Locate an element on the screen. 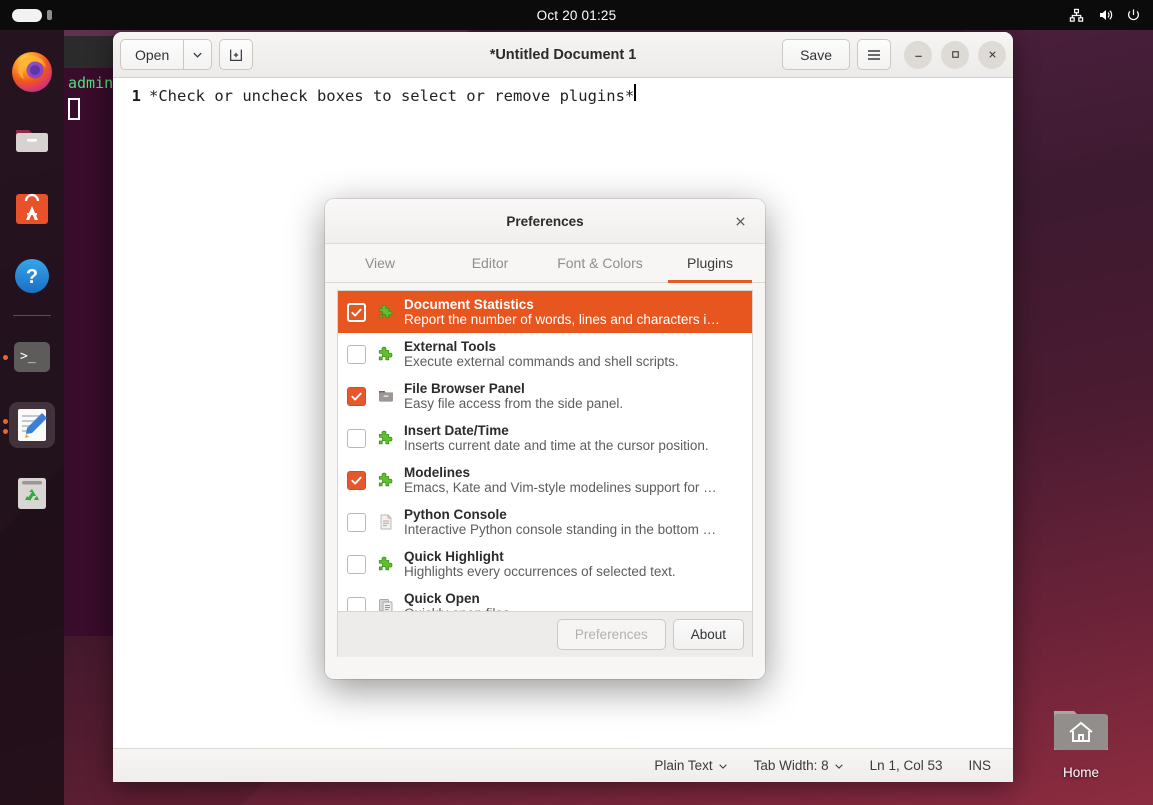 The height and width of the screenshot is (805, 1153). new-tab-icon is located at coordinates (236, 55).